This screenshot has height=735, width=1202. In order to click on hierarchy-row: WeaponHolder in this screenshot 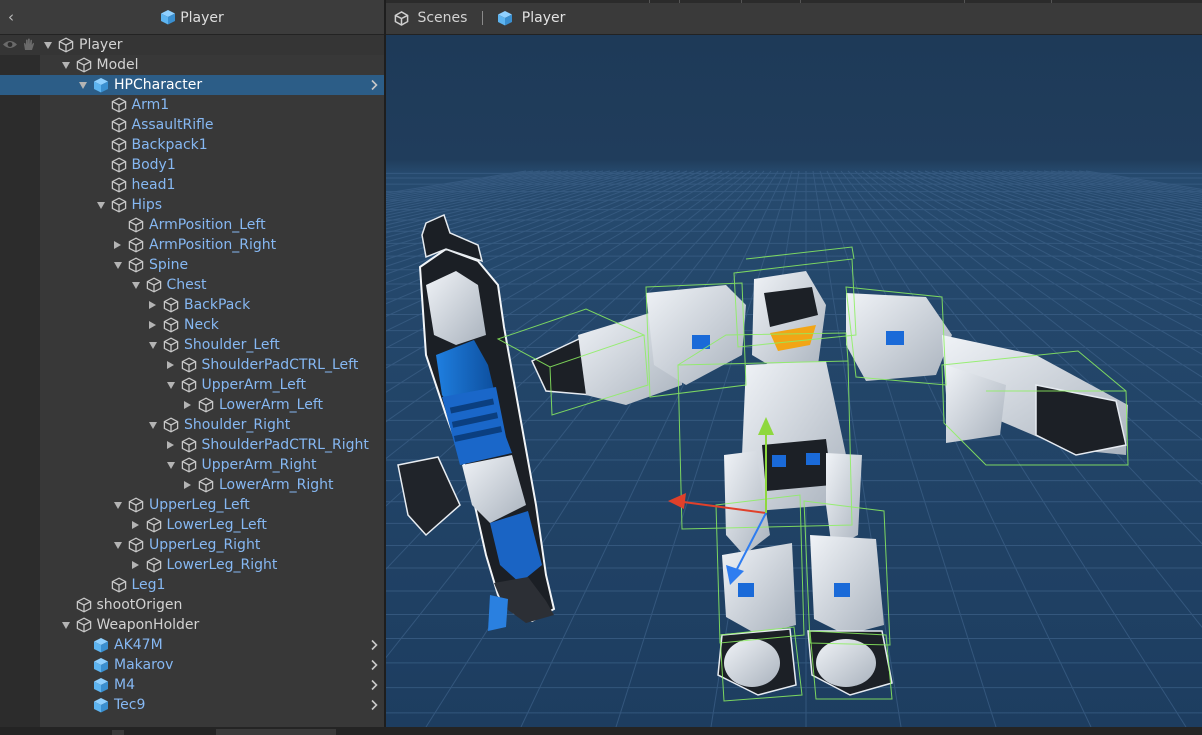, I will do `click(192, 625)`.